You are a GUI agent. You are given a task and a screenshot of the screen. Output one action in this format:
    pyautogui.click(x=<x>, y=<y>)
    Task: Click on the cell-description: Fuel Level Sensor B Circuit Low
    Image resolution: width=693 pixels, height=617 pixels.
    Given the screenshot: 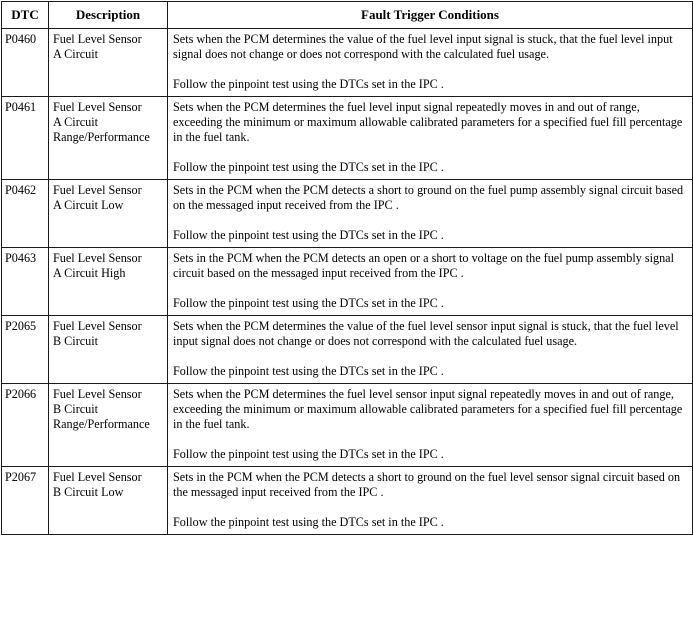 What is the action you would take?
    pyautogui.click(x=108, y=500)
    